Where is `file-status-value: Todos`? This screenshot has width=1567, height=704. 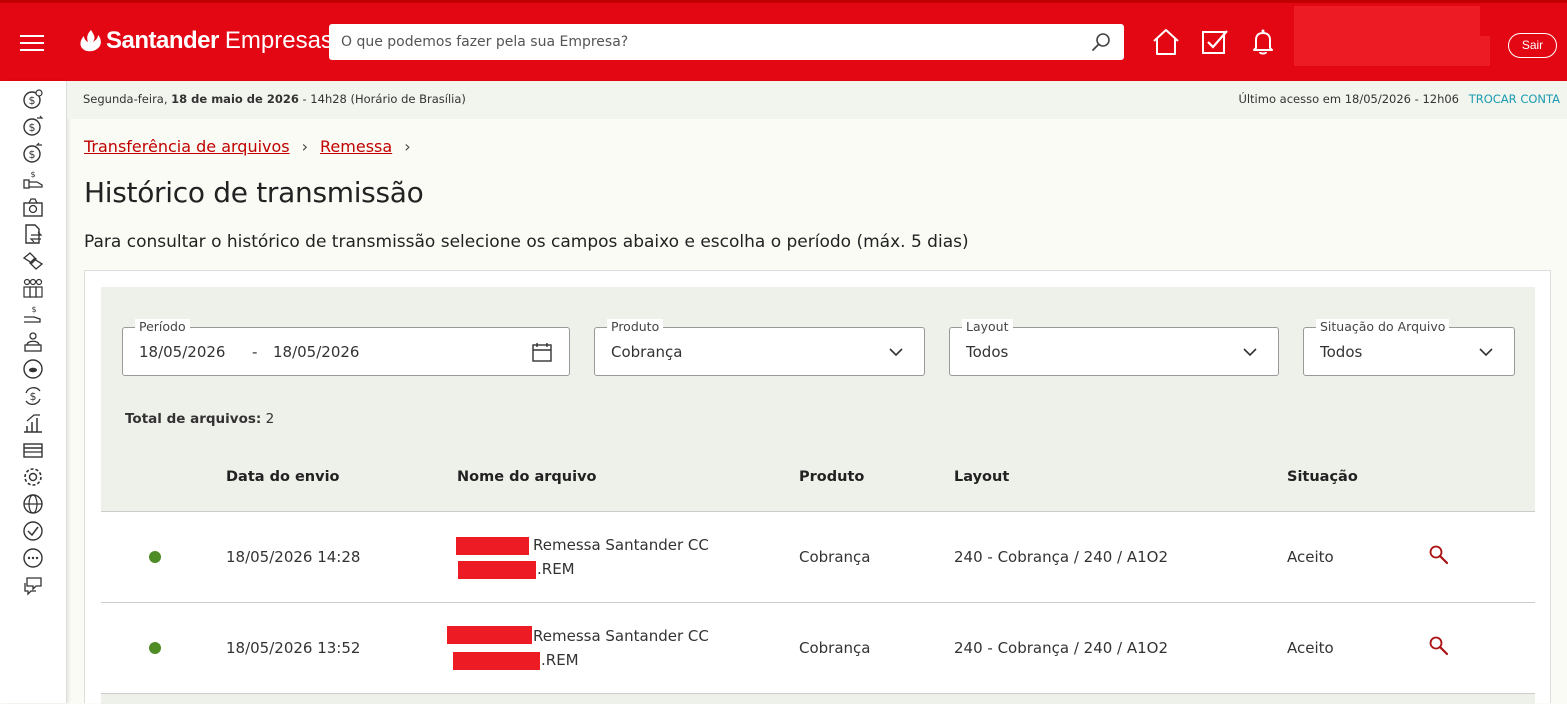 file-status-value: Todos is located at coordinates (1341, 352).